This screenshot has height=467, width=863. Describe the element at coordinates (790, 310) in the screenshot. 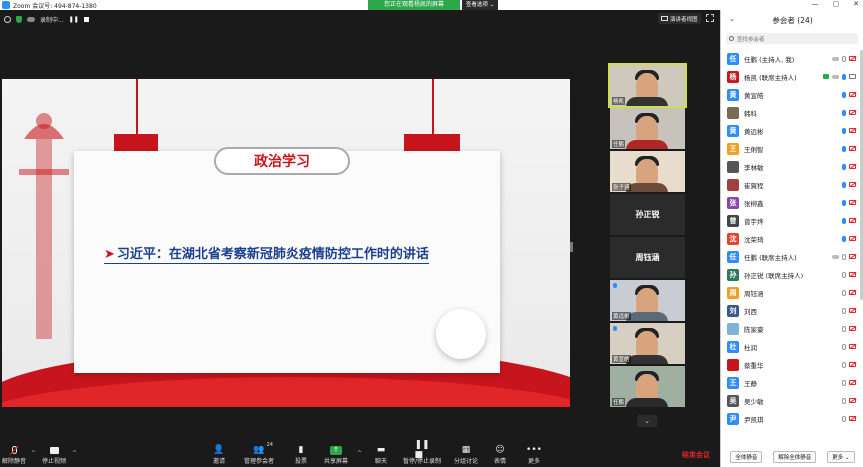

I see `participant-row: 刘刘西` at that location.